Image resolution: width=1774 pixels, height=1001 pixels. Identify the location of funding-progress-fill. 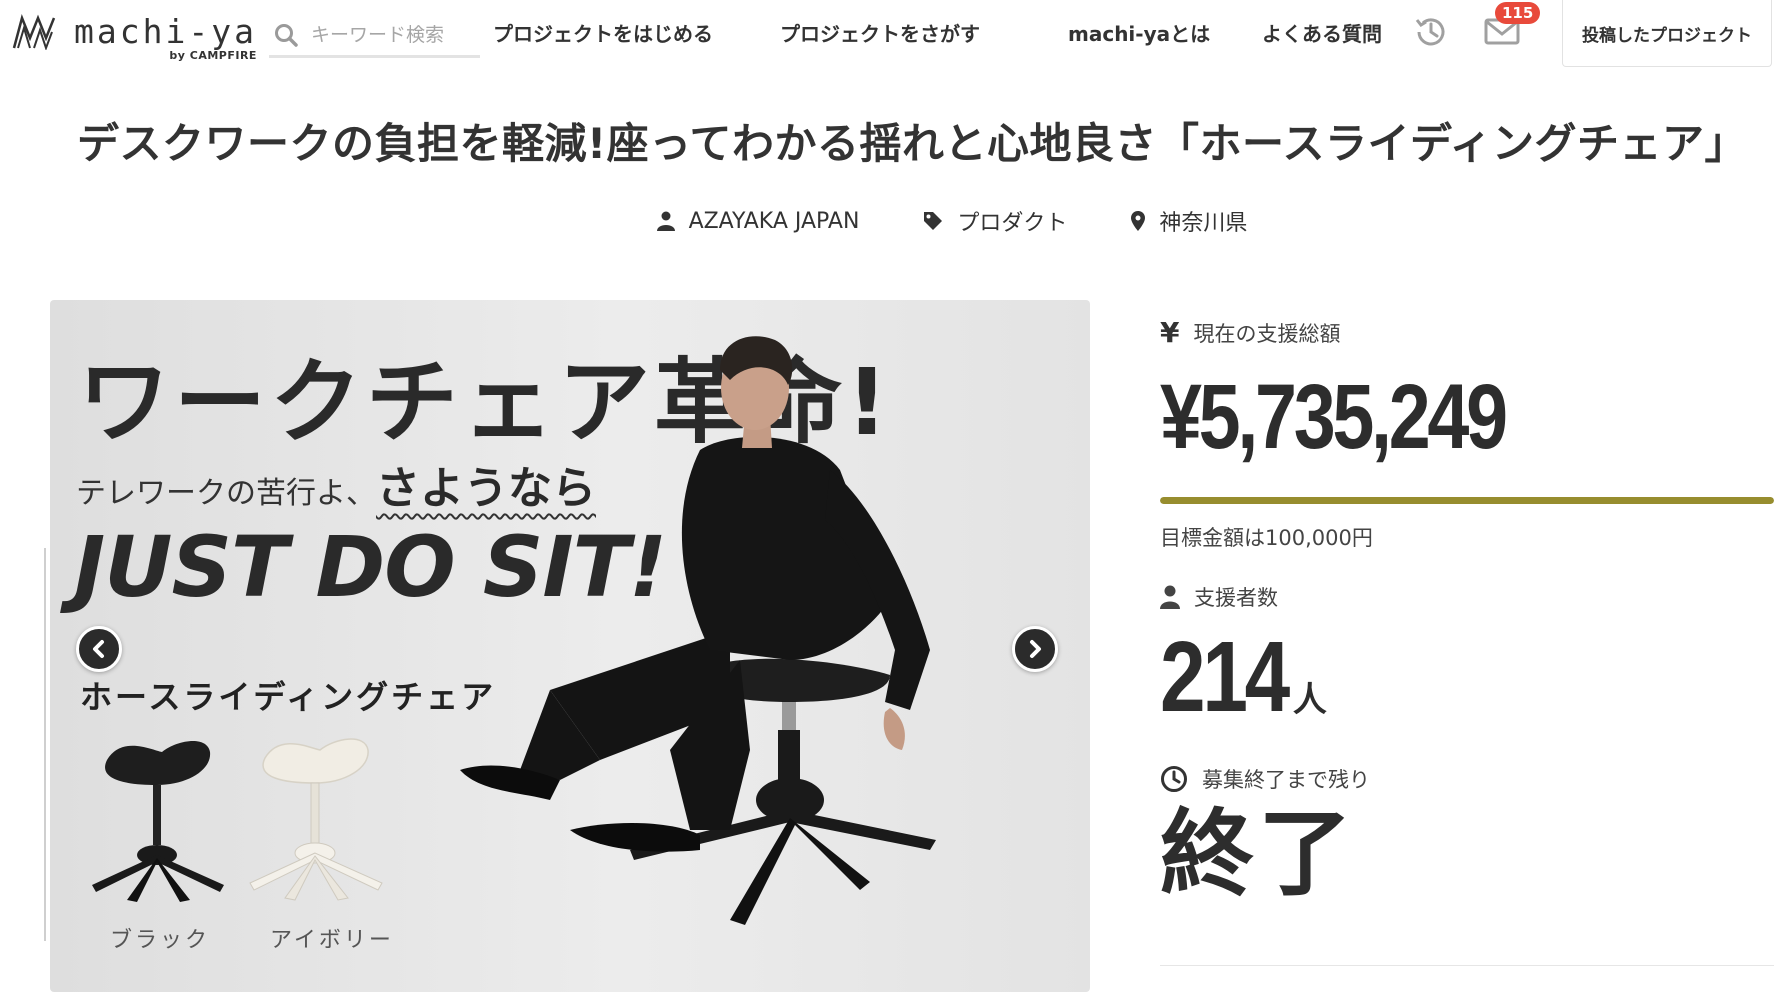
(1467, 500).